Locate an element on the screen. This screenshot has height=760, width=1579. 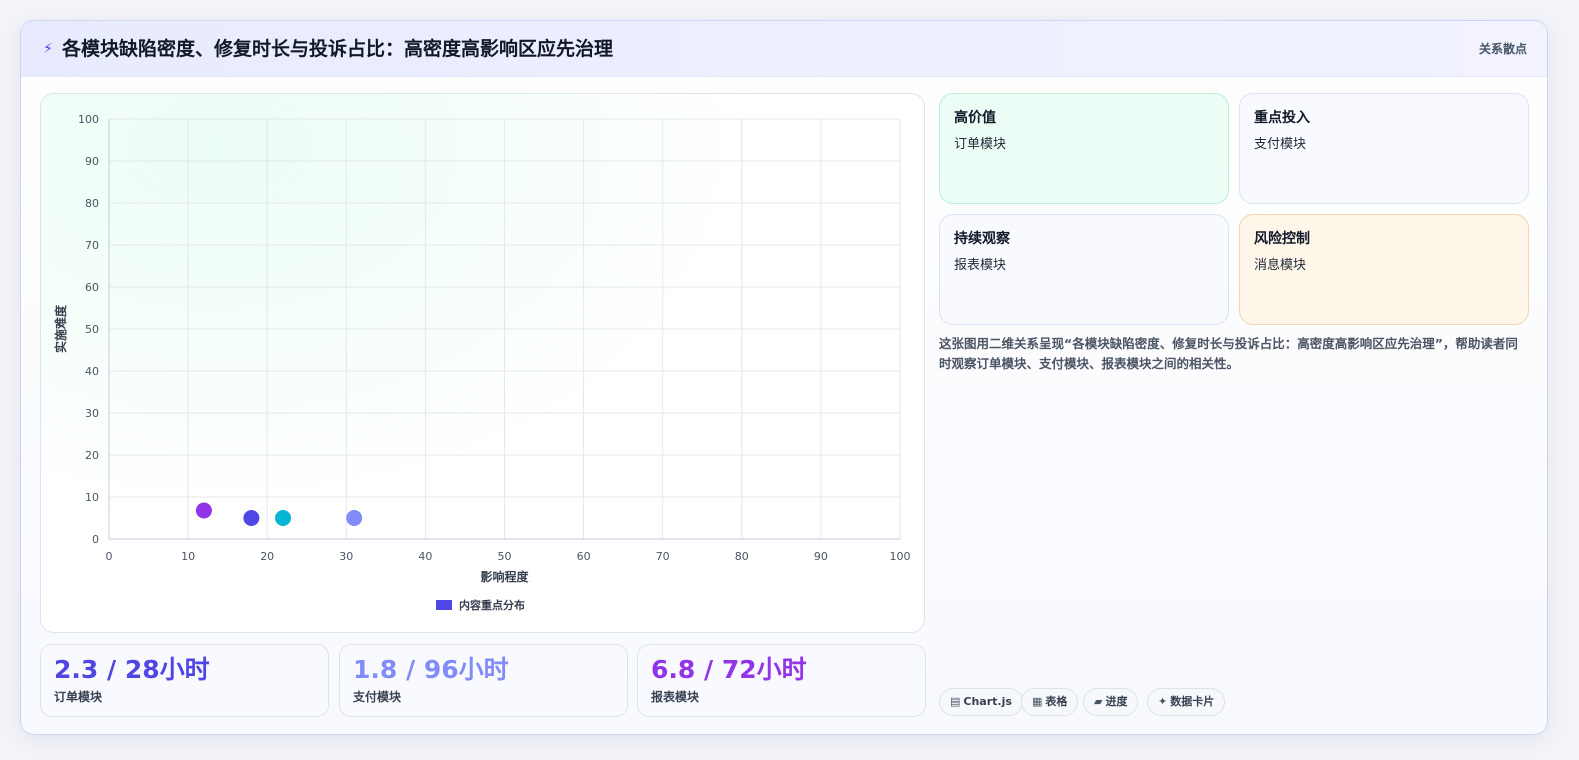
x-tick-label: 80 is located at coordinates (742, 556).